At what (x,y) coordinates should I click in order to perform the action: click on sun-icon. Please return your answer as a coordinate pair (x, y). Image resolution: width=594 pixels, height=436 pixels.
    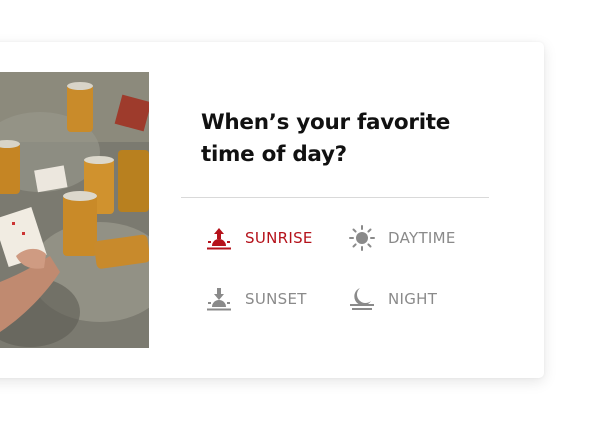
    Looking at the image, I should click on (362, 238).